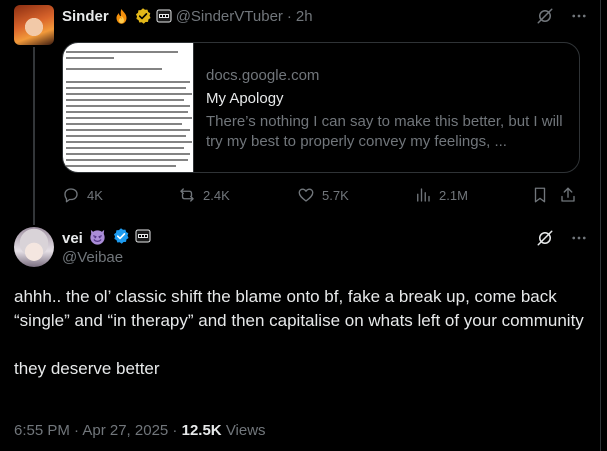  I want to click on verified-gold-icon, so click(143, 16).